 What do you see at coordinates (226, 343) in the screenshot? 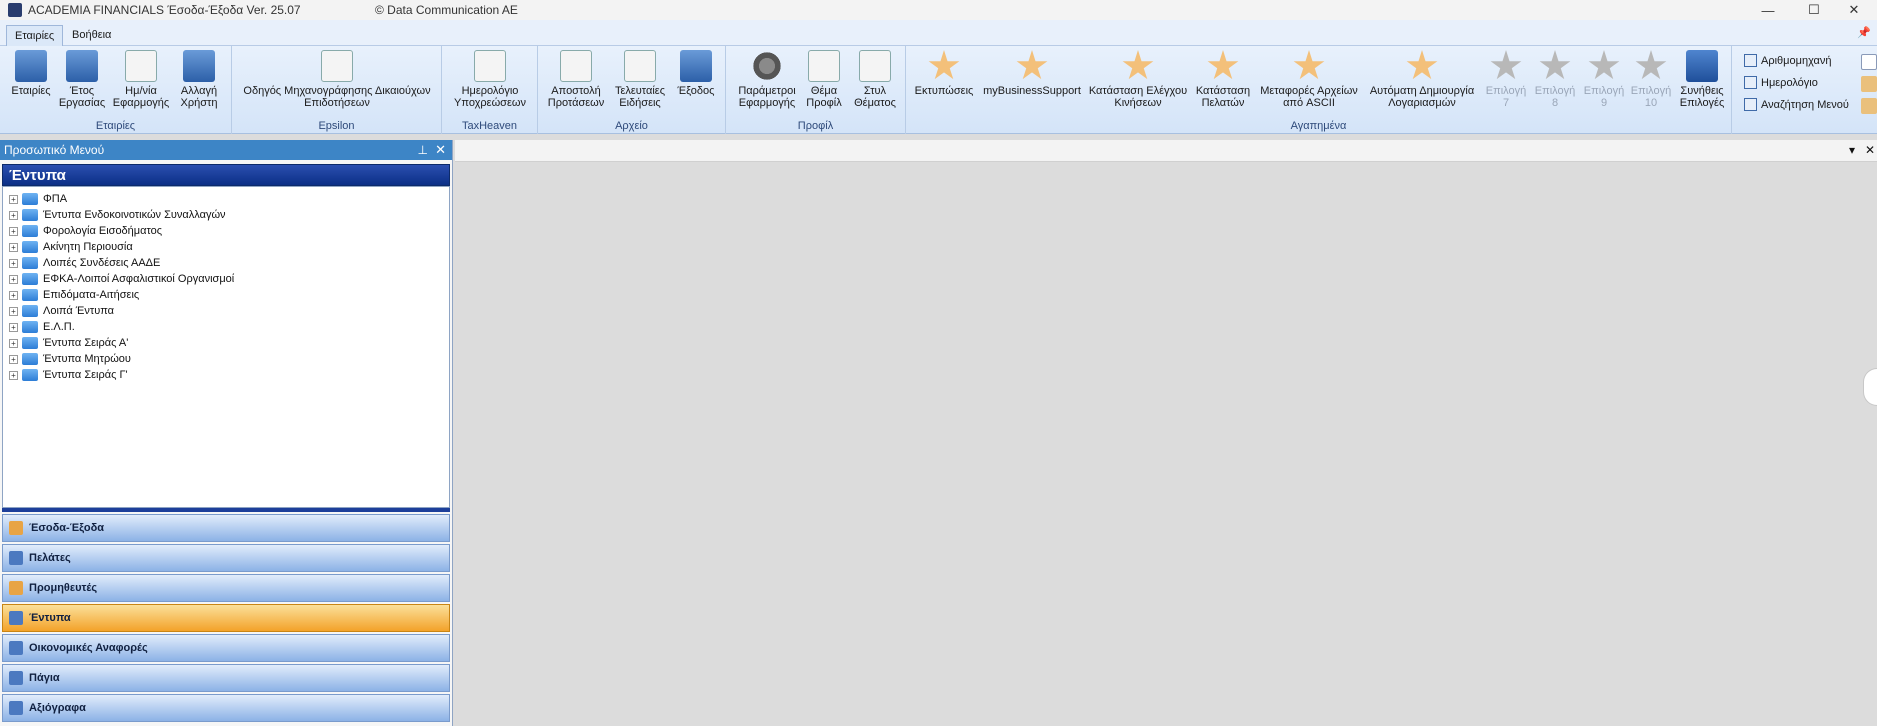
I see `tree-item: + Έντυπα Σειράς Α'` at bounding box center [226, 343].